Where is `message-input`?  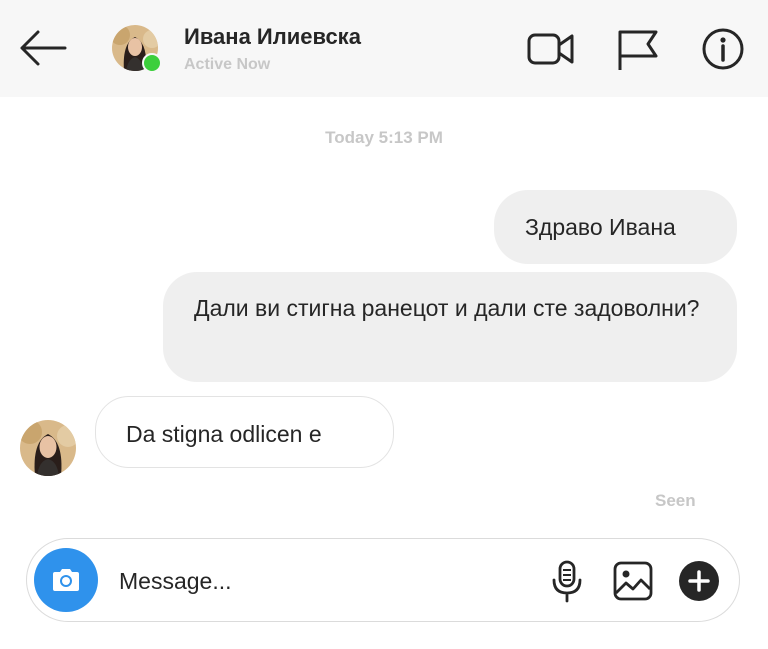 message-input is located at coordinates (319, 581).